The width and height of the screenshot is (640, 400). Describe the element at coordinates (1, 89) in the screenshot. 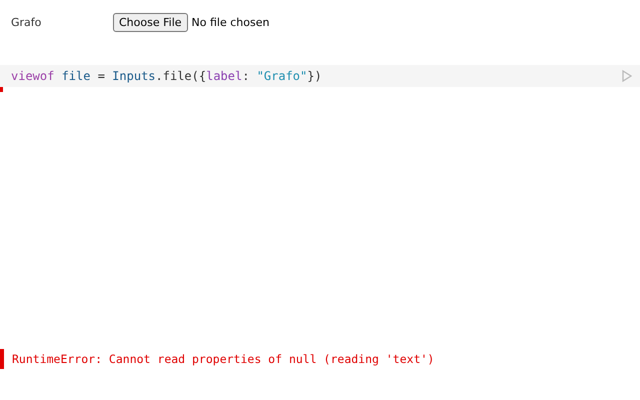

I see `error-marker` at that location.